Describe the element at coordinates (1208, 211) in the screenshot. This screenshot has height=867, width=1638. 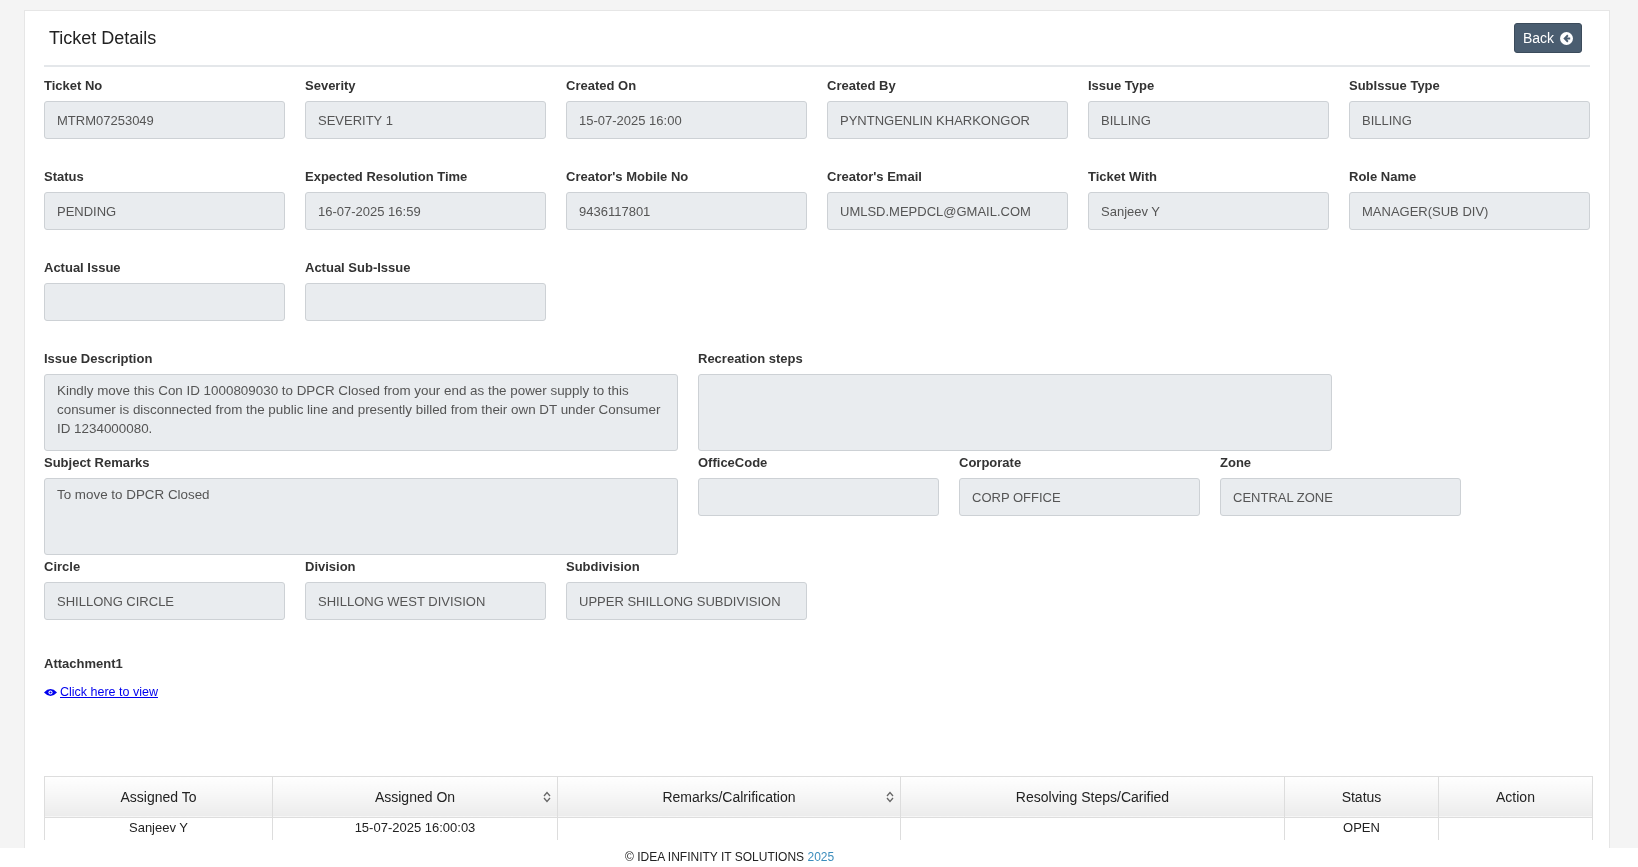
I see `input-field: Sanjeev Y` at that location.